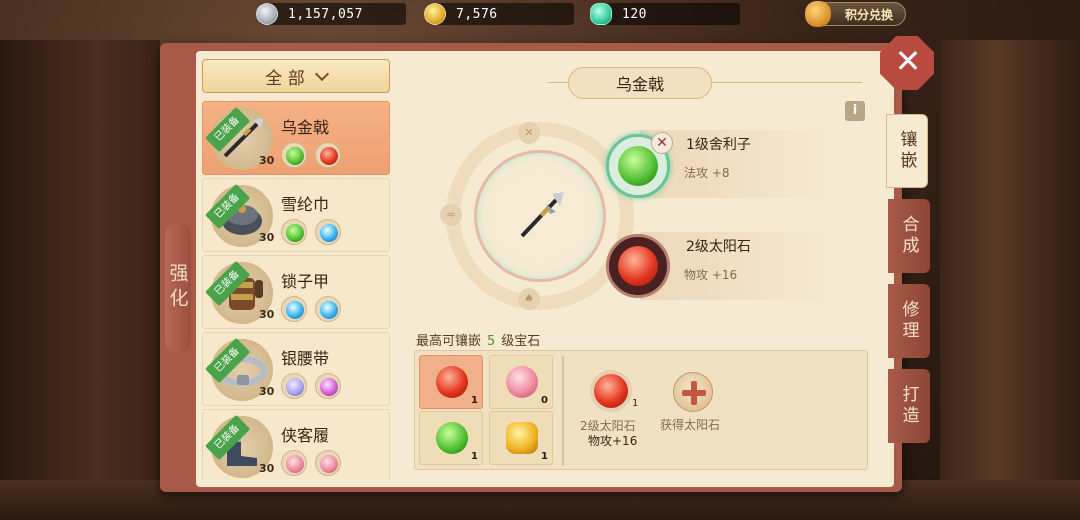 Image resolution: width=1080 pixels, height=520 pixels. Describe the element at coordinates (690, 425) in the screenshot. I see `obtain-gem-label: 获得太阳石` at that location.